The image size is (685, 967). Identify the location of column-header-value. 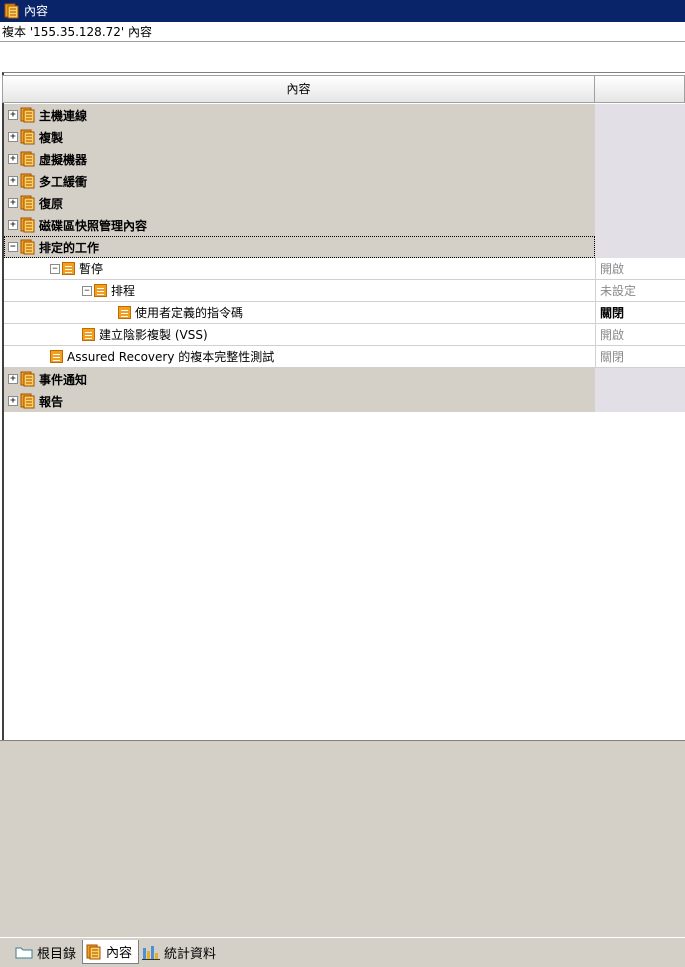
(640, 89).